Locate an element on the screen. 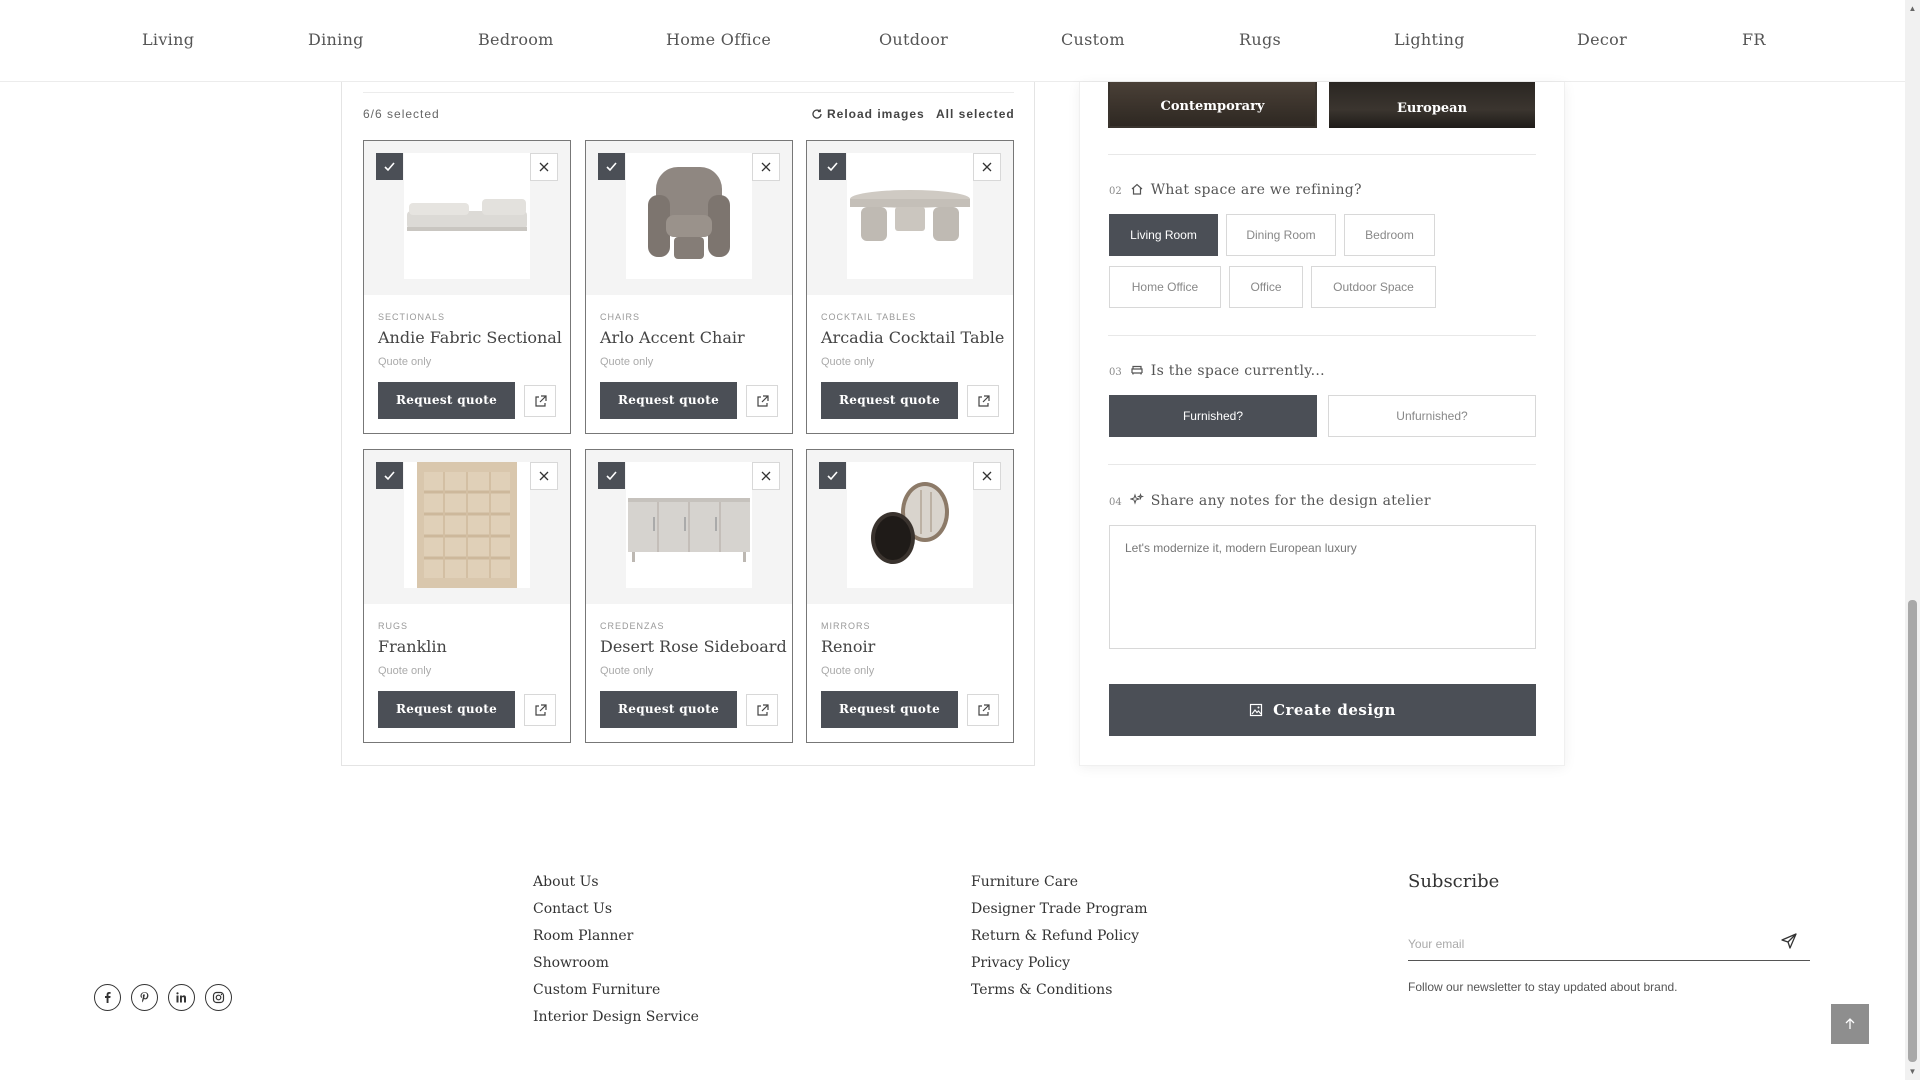  footer-link-trade-program: Designer Trade Program is located at coordinates (1059, 909).